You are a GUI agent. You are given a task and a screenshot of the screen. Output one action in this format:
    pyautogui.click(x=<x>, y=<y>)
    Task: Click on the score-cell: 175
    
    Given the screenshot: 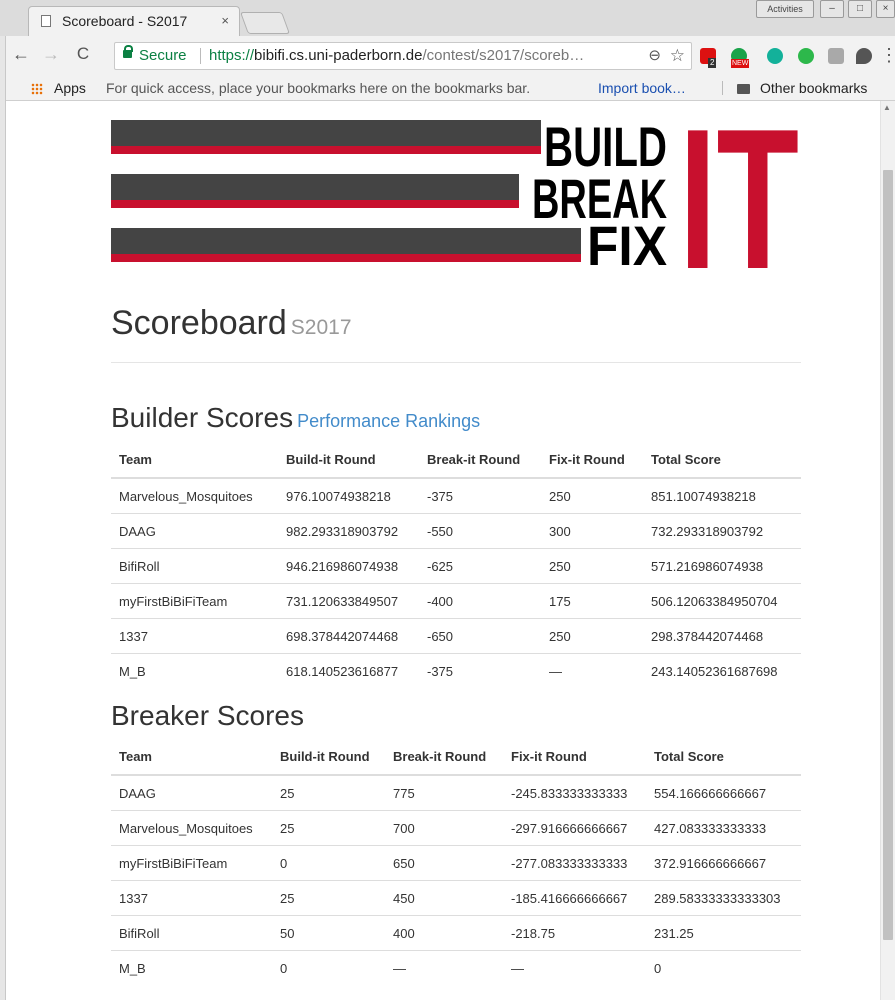 What is the action you would take?
    pyautogui.click(x=592, y=601)
    